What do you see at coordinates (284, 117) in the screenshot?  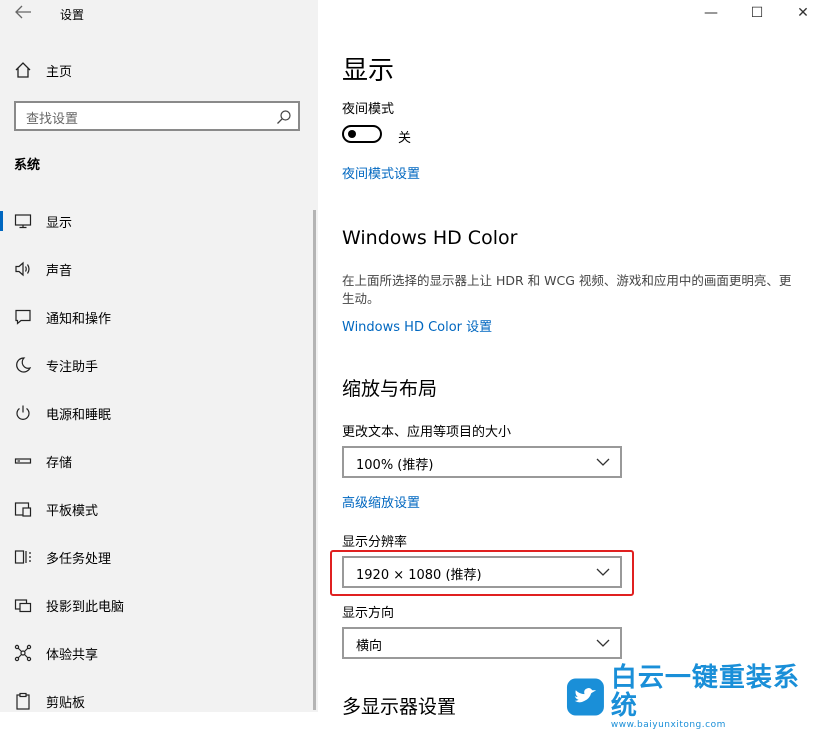 I see `search-icon` at bounding box center [284, 117].